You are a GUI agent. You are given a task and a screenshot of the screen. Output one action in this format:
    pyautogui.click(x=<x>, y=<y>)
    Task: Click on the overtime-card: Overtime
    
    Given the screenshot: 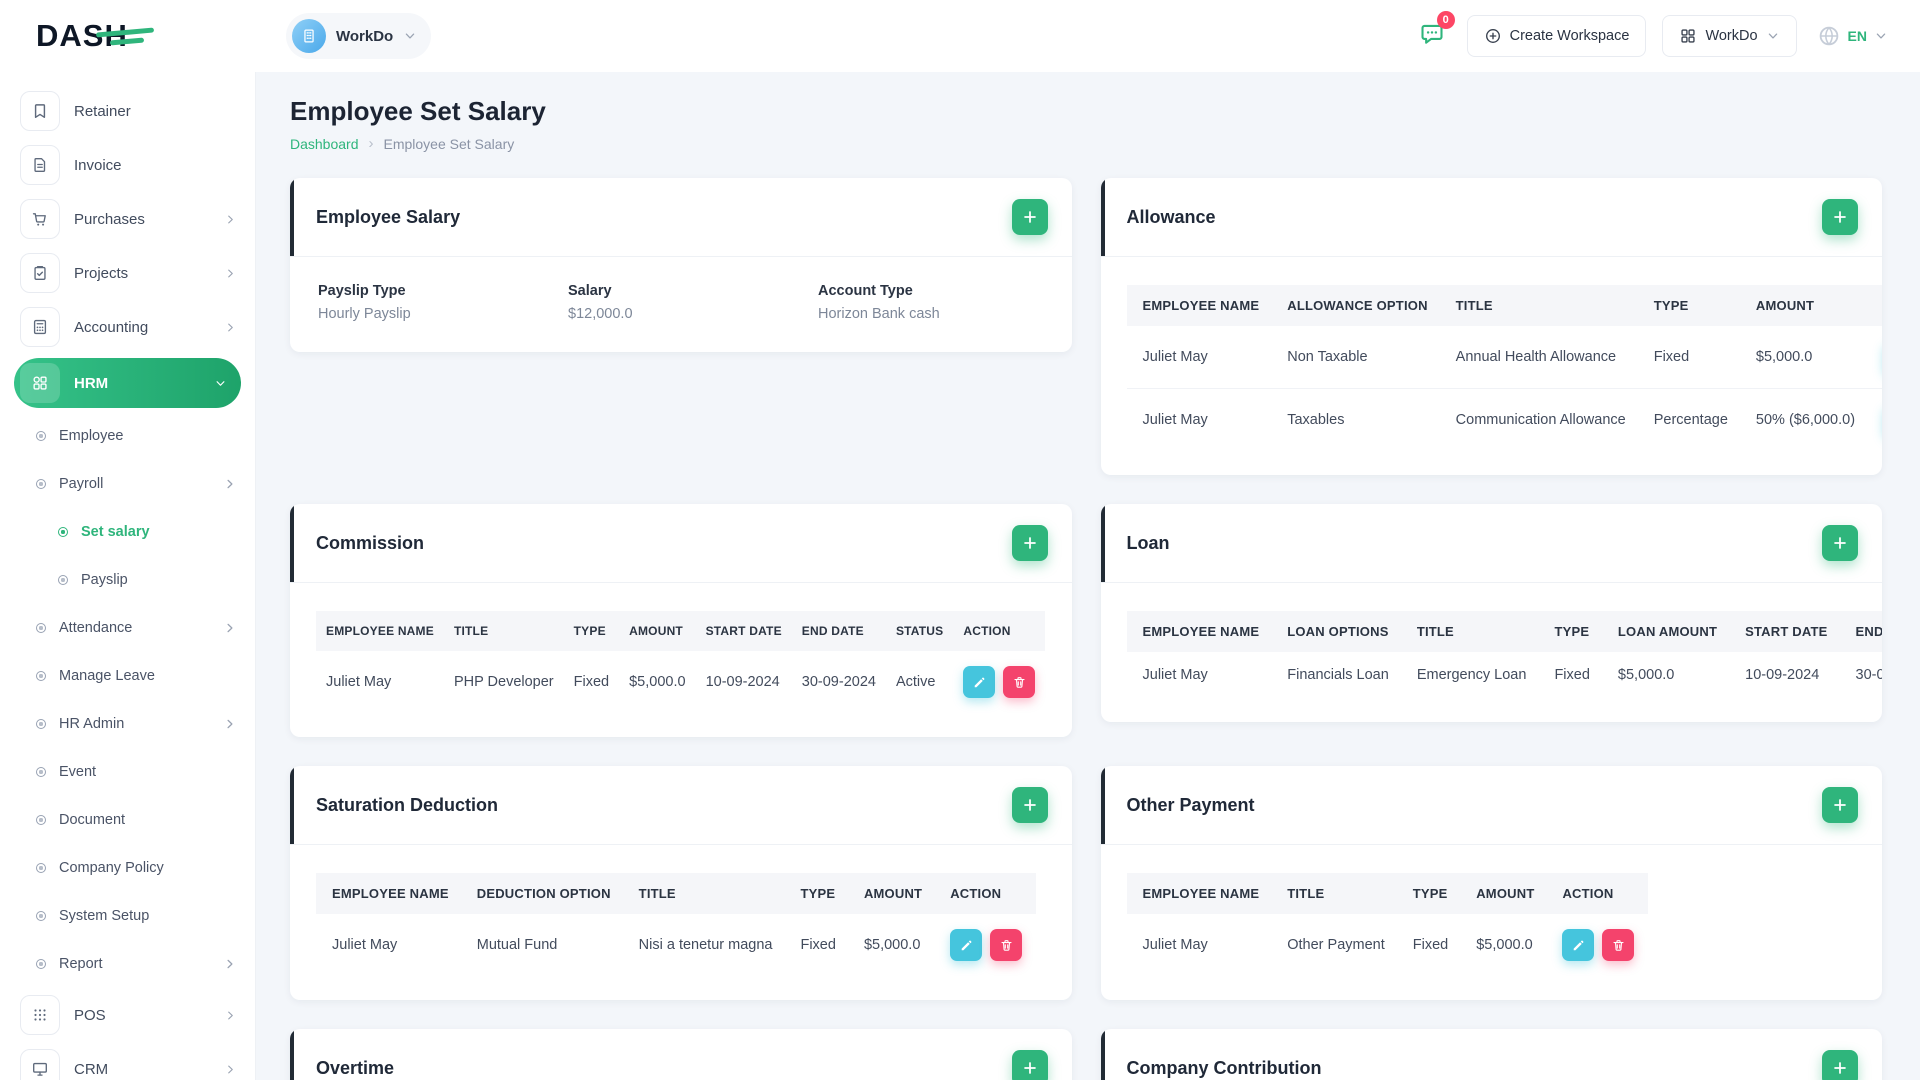 What is the action you would take?
    pyautogui.click(x=681, y=1054)
    